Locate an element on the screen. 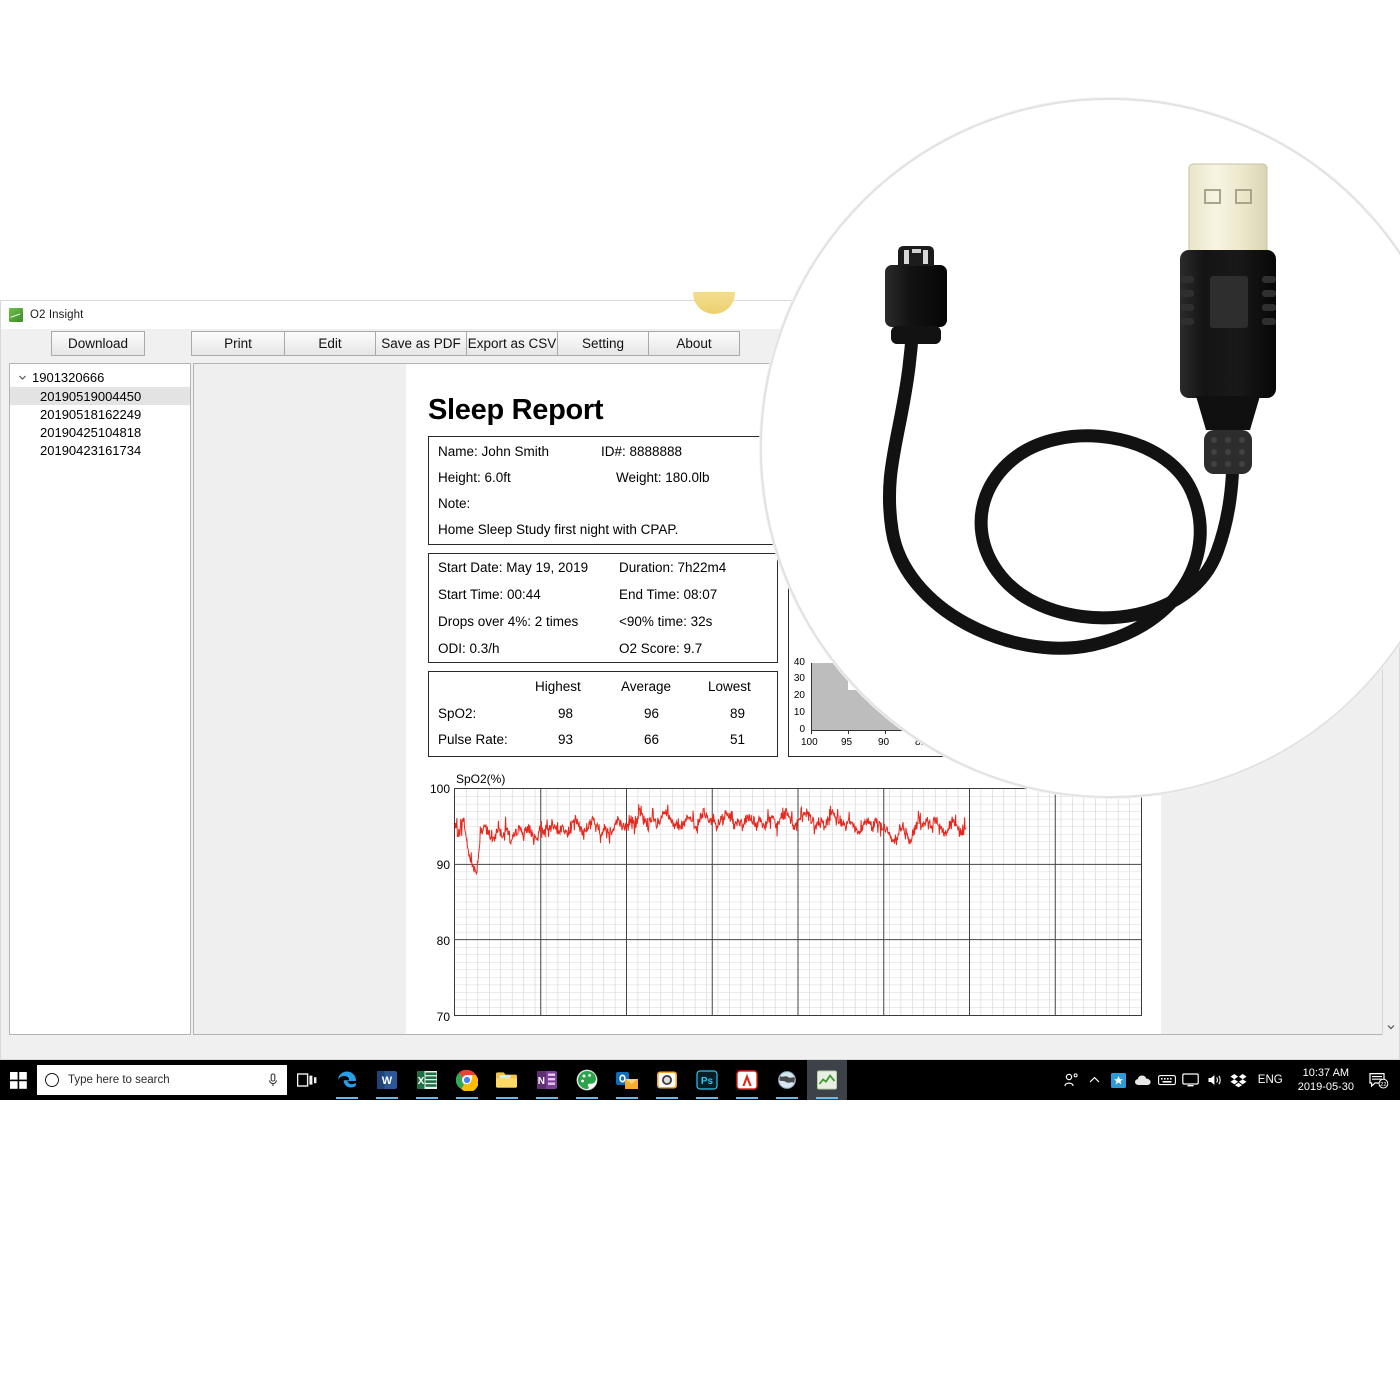 The width and height of the screenshot is (1400, 1400). edit-button: Edit is located at coordinates (330, 343).